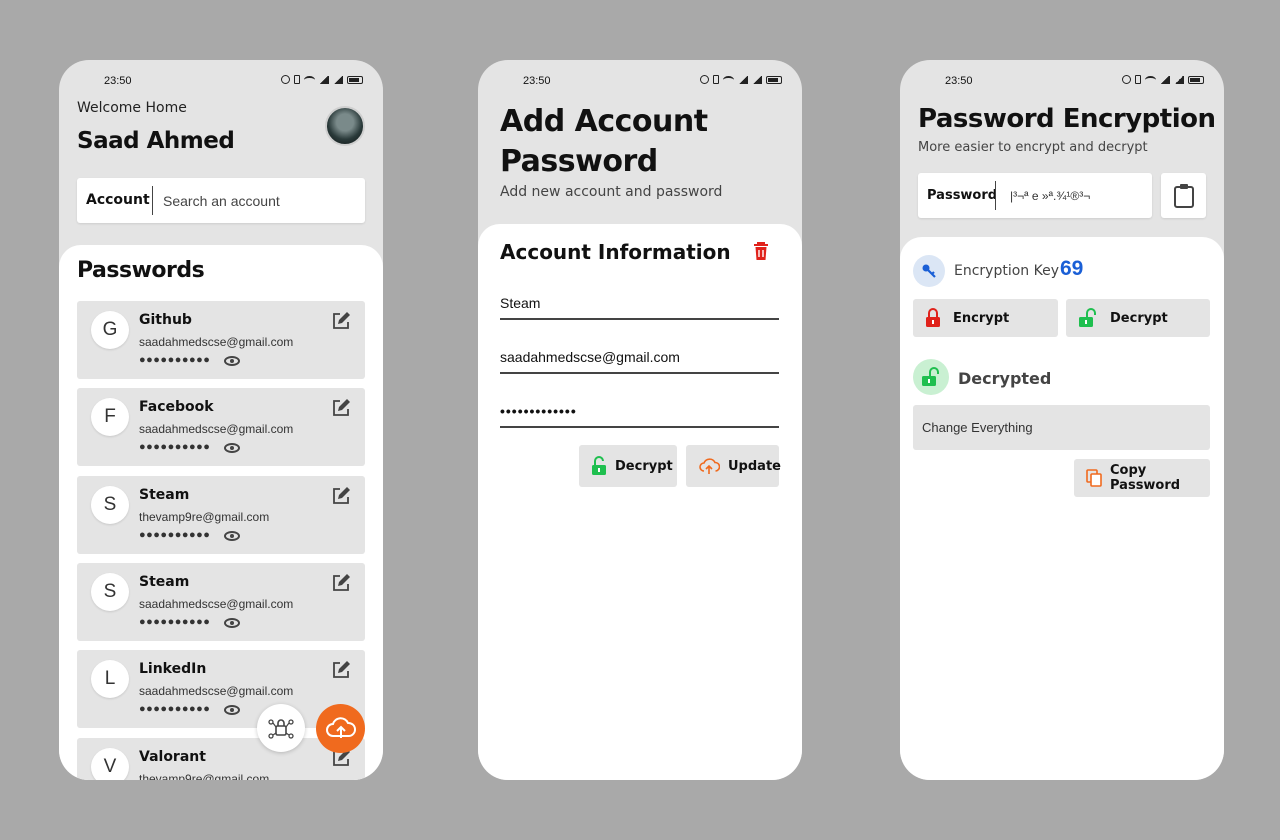 The height and width of the screenshot is (840, 1280). I want to click on section-title: Passwords, so click(141, 270).